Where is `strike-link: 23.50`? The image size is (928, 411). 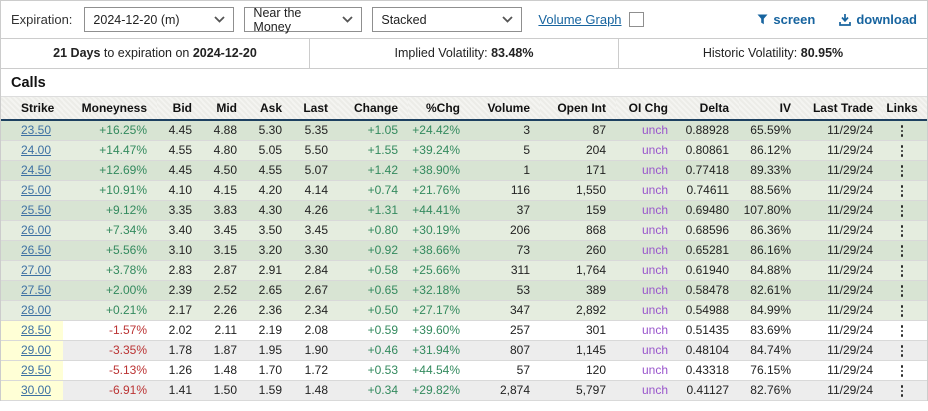
strike-link: 23.50 is located at coordinates (36, 130).